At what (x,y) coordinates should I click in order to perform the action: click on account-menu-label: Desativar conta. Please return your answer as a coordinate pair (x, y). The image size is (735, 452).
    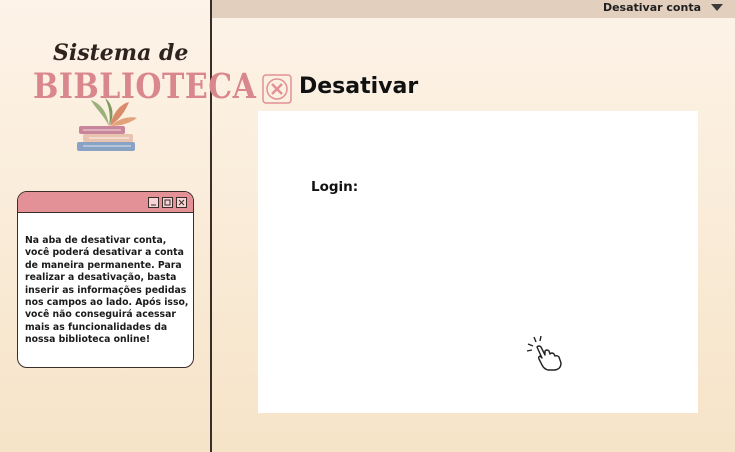
    Looking at the image, I should click on (652, 7).